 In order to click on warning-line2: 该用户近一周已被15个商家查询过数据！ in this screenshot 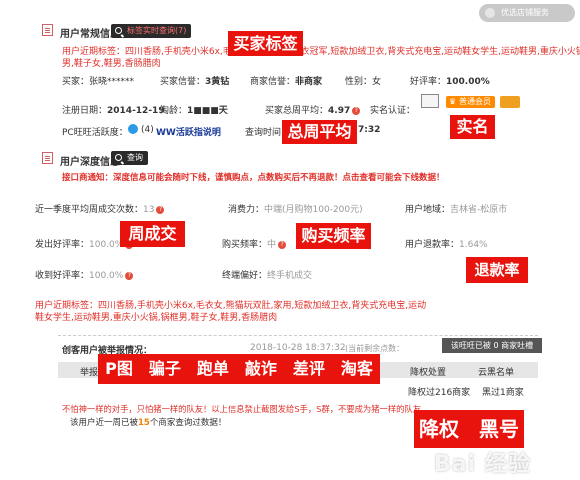, I will do `click(148, 423)`.